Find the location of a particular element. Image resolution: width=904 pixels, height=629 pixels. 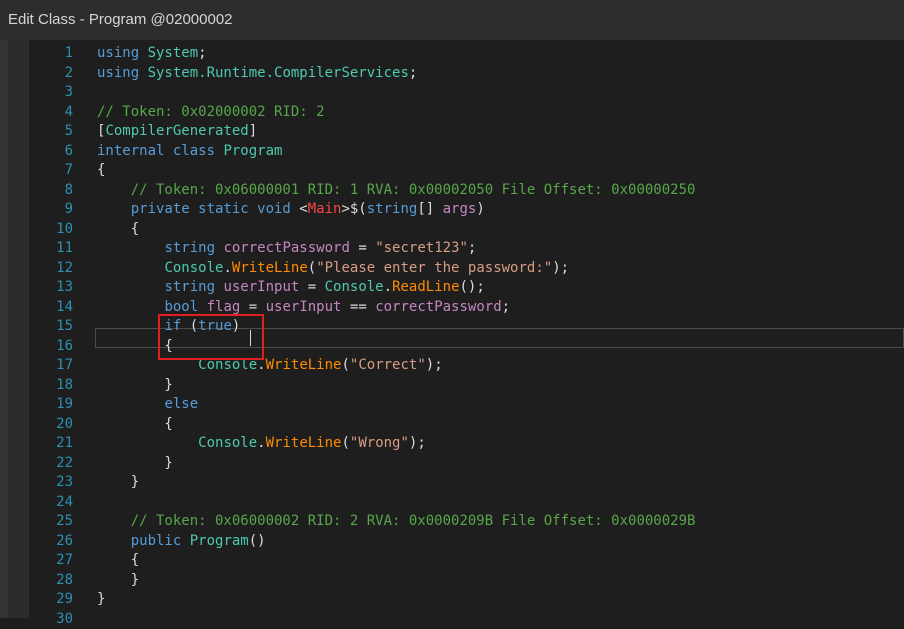

line-number: 1 is located at coordinates (51, 54).